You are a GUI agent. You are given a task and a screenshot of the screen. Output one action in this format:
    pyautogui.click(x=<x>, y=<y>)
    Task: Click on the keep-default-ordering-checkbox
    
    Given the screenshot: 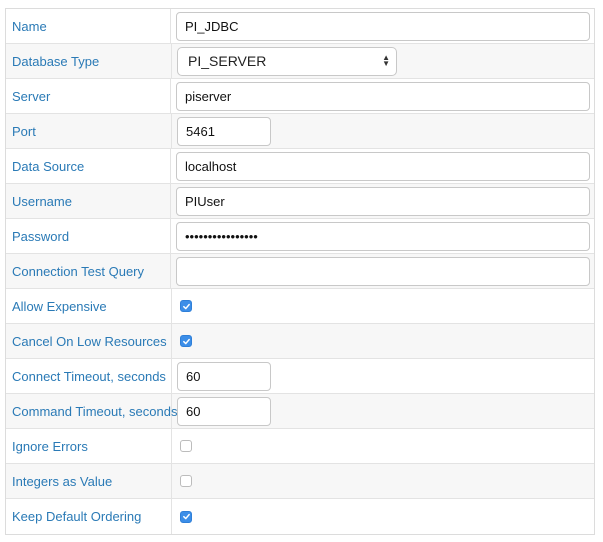 What is the action you would take?
    pyautogui.click(x=186, y=516)
    